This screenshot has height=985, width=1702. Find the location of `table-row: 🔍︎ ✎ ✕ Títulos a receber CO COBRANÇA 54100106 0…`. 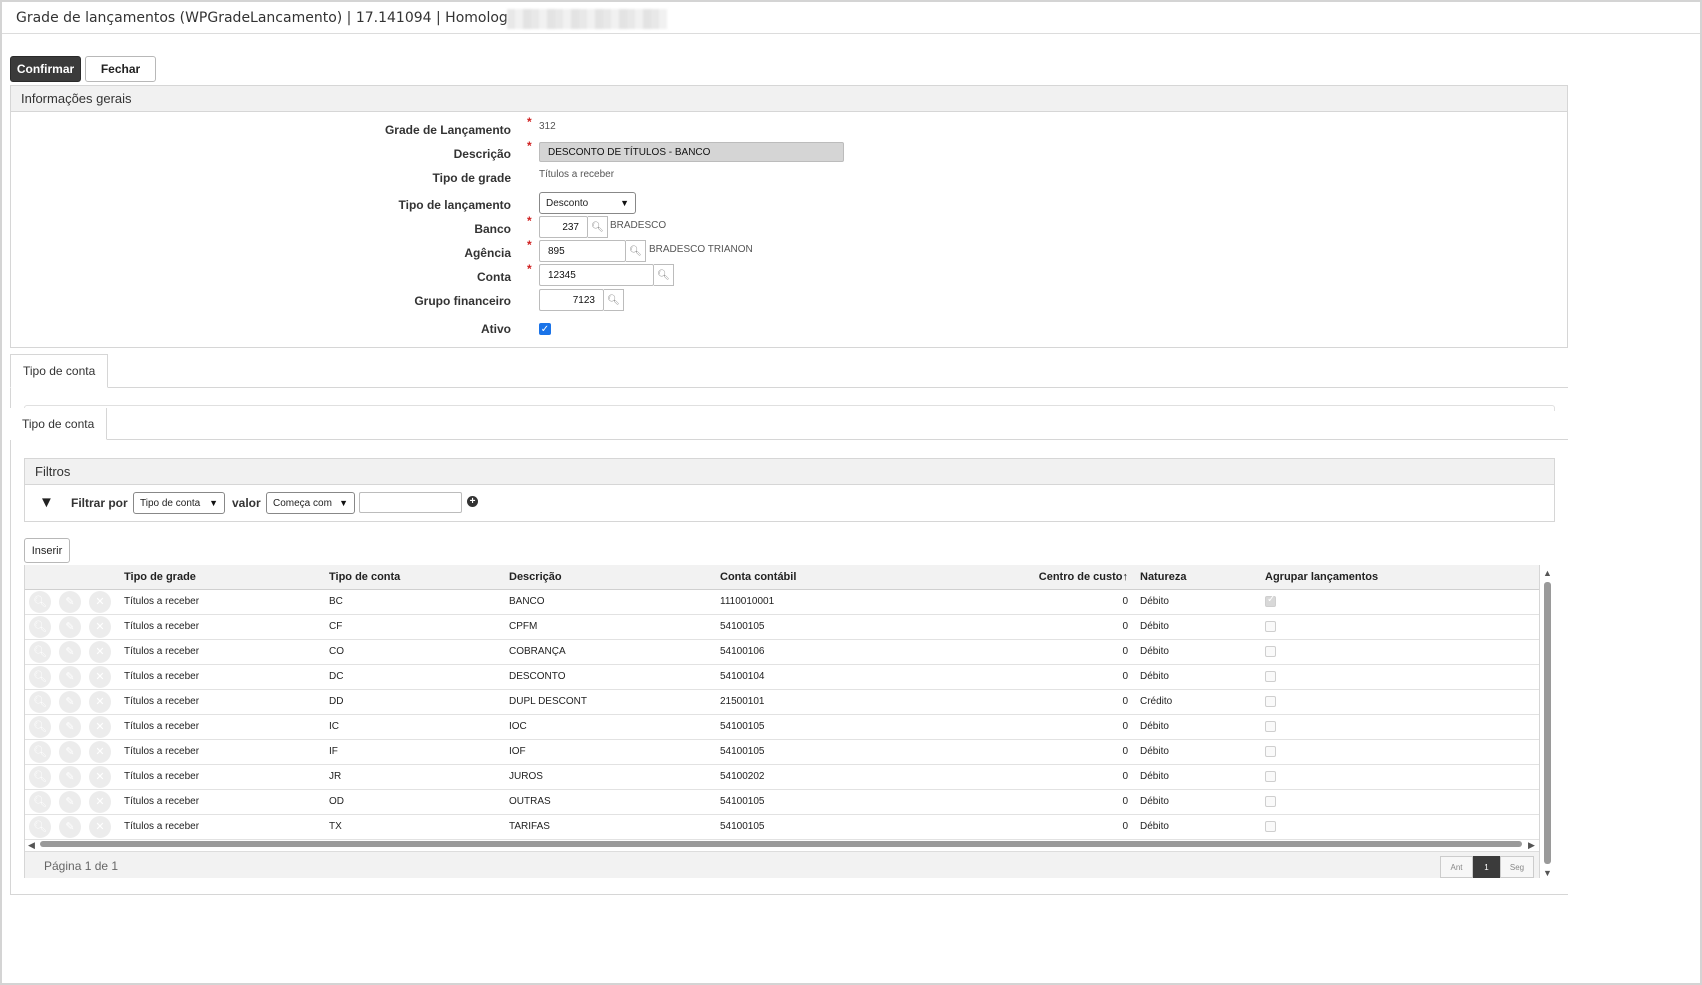

table-row: 🔍︎ ✎ ✕ Títulos a receber CO COBRANÇA 54100106 0… is located at coordinates (782, 652).